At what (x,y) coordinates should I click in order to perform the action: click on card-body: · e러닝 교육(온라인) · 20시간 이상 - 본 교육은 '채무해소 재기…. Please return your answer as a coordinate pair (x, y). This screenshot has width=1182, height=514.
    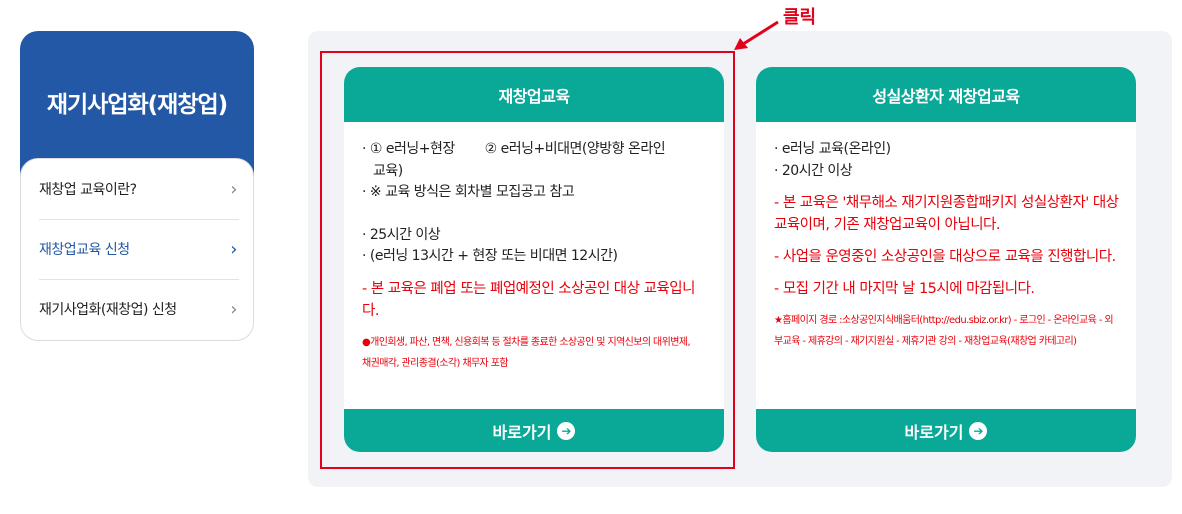
    Looking at the image, I should click on (946, 245).